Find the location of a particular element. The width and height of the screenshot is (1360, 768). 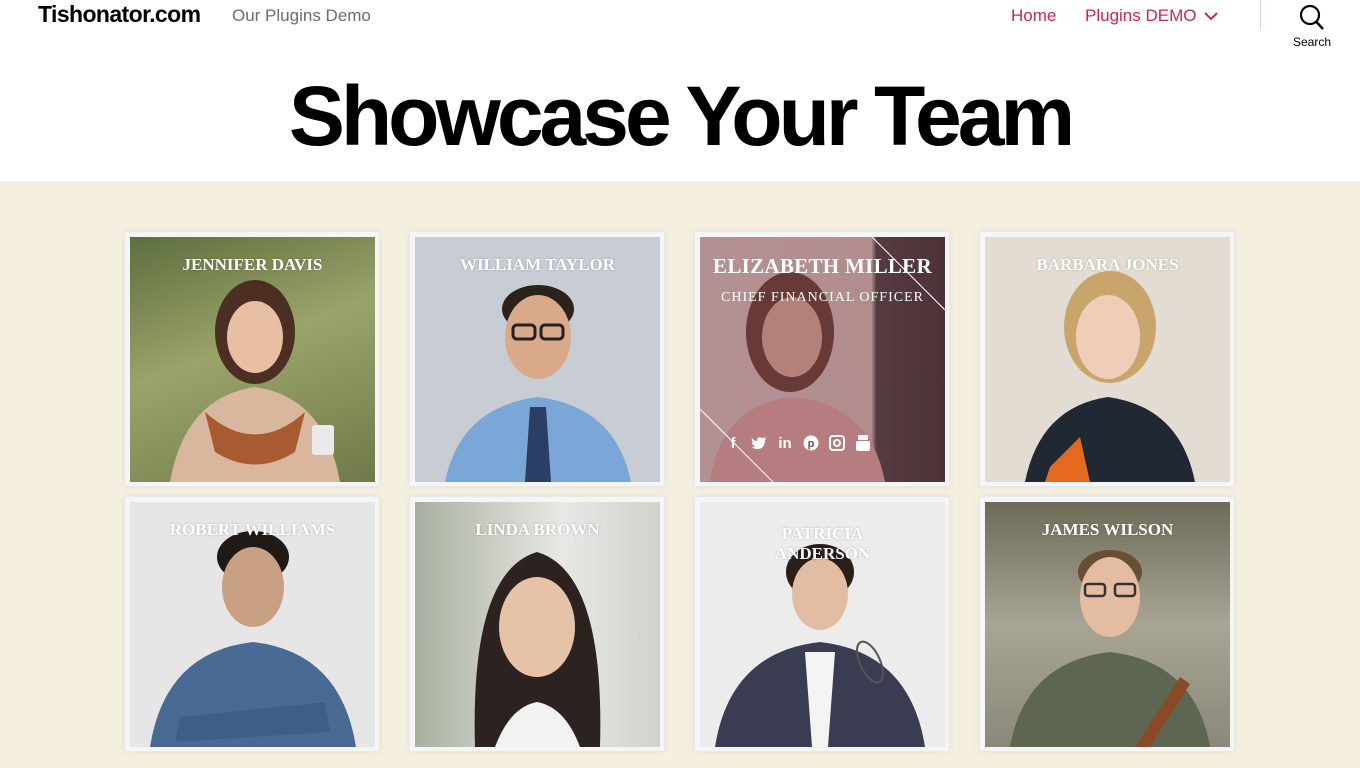

site-title-link: Tishonator.com is located at coordinates (119, 14).